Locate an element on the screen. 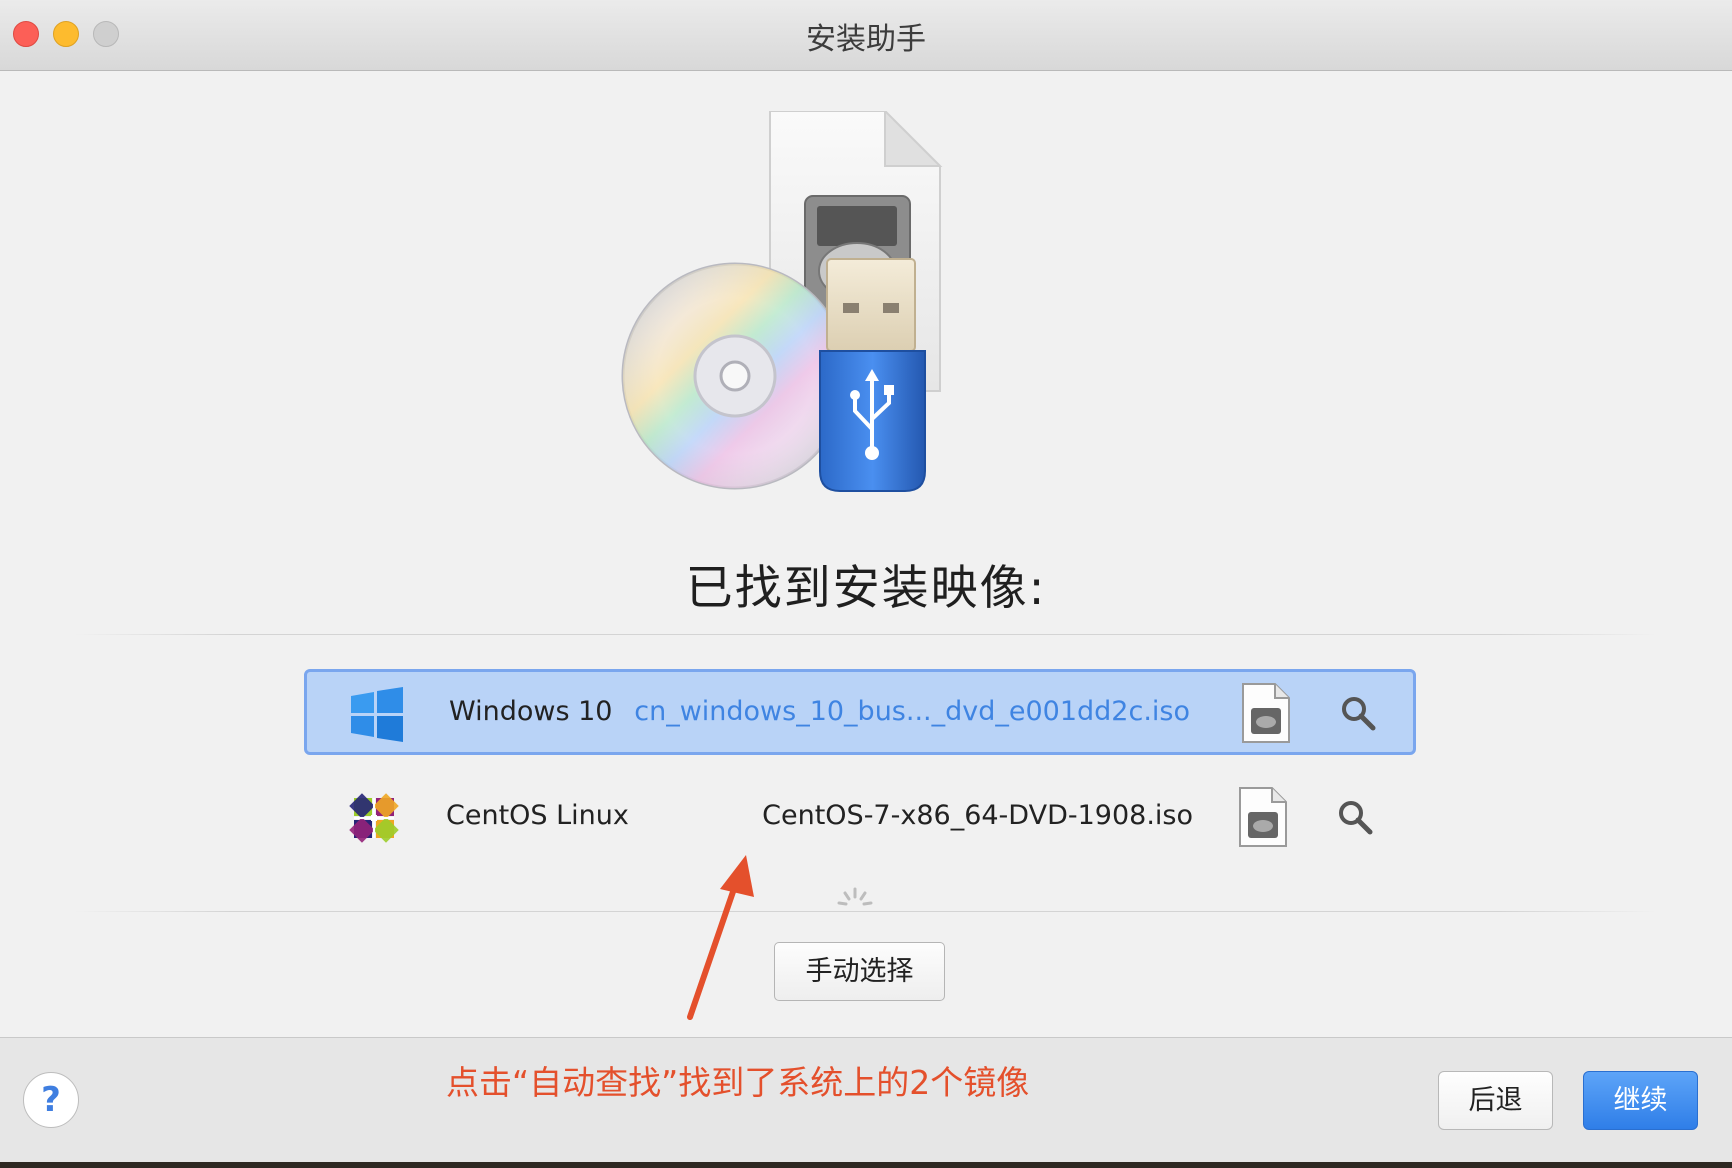  back-button: 后退 is located at coordinates (1495, 1100).